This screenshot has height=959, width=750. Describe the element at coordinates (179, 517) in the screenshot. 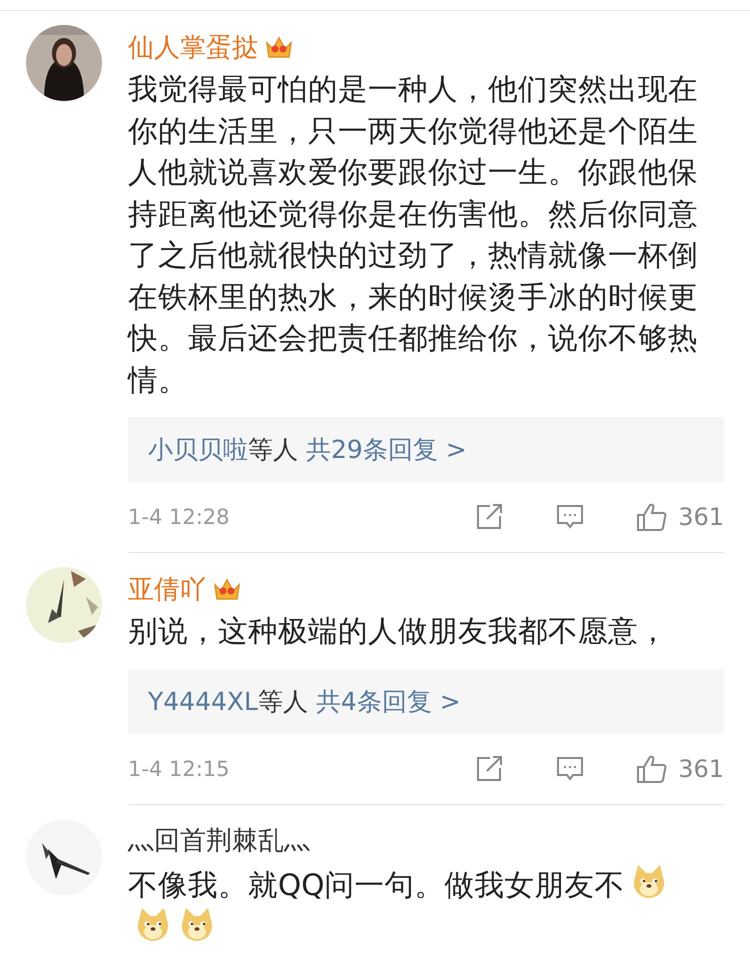

I see `comment-time: 1-4 12:28` at that location.